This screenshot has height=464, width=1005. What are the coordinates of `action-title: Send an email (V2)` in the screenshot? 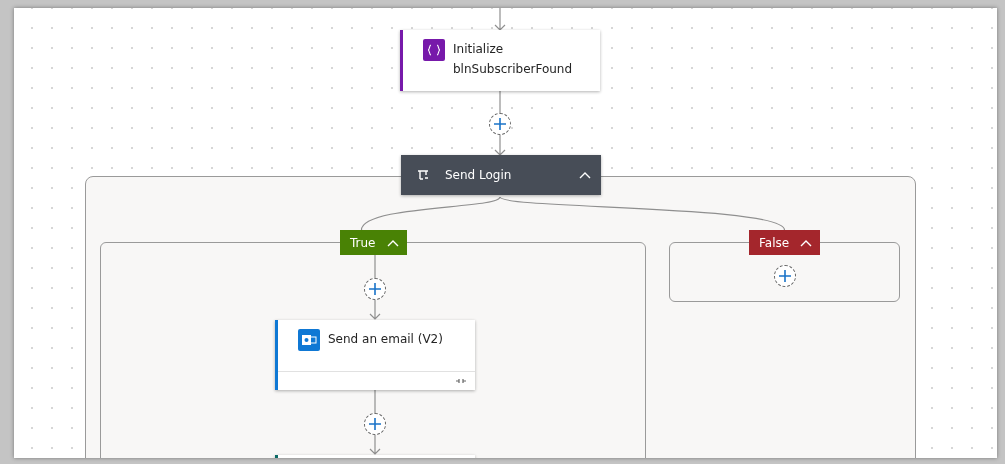 It's located at (385, 339).